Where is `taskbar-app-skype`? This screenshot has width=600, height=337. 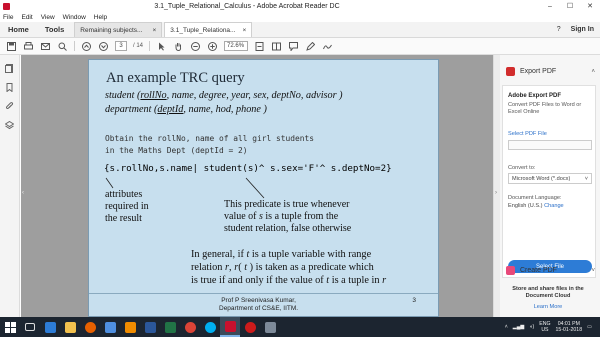
taskbar-app-skype is located at coordinates (210, 327).